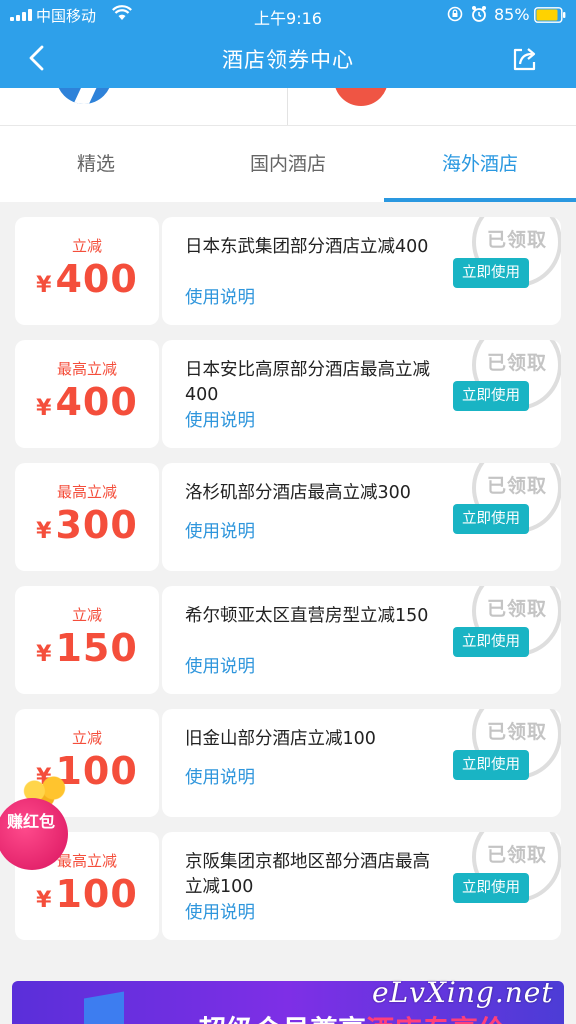  I want to click on coupon-info-panel: 已领取 旧金山部分酒店立减100 使用说明 立即使用, so click(361, 763).